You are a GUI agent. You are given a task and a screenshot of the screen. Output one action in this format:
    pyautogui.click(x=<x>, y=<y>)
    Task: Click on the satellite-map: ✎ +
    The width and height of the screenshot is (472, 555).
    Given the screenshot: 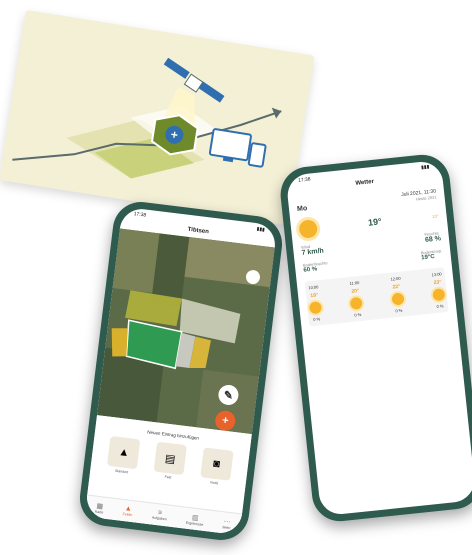 What is the action you would take?
    pyautogui.click(x=186, y=331)
    